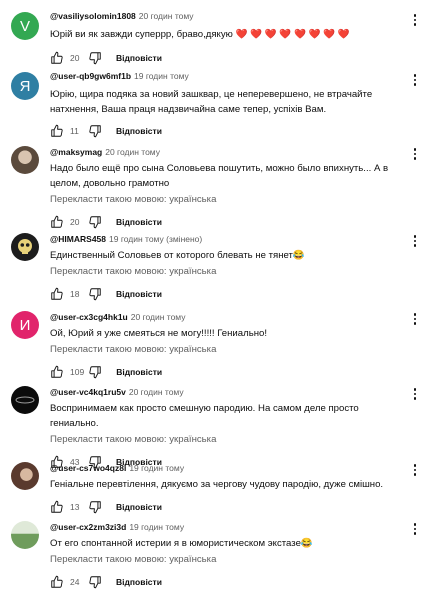  Describe the element at coordinates (77, 372) in the screenshot. I see `like-count: 109` at that location.